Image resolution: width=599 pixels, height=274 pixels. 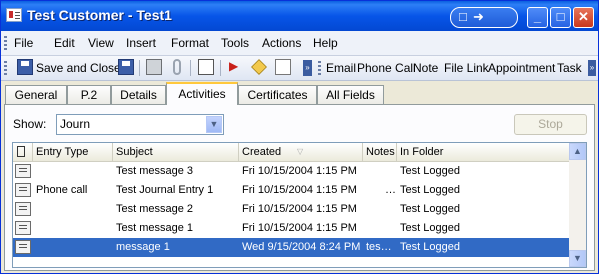 What do you see at coordinates (425, 68) in the screenshot?
I see `toolbar-link-note: Note` at bounding box center [425, 68].